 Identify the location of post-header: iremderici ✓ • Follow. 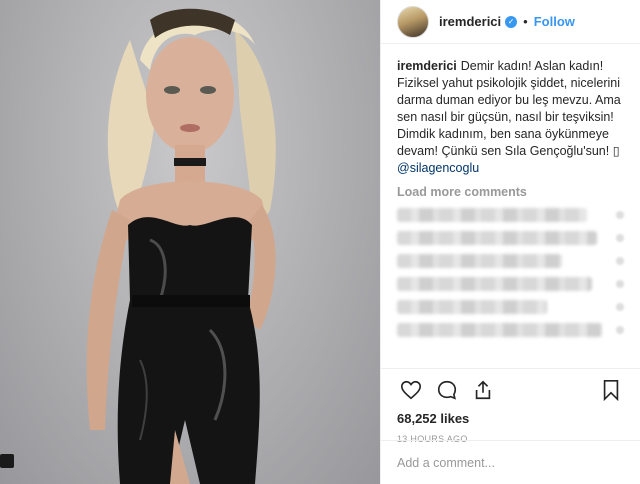
(510, 22).